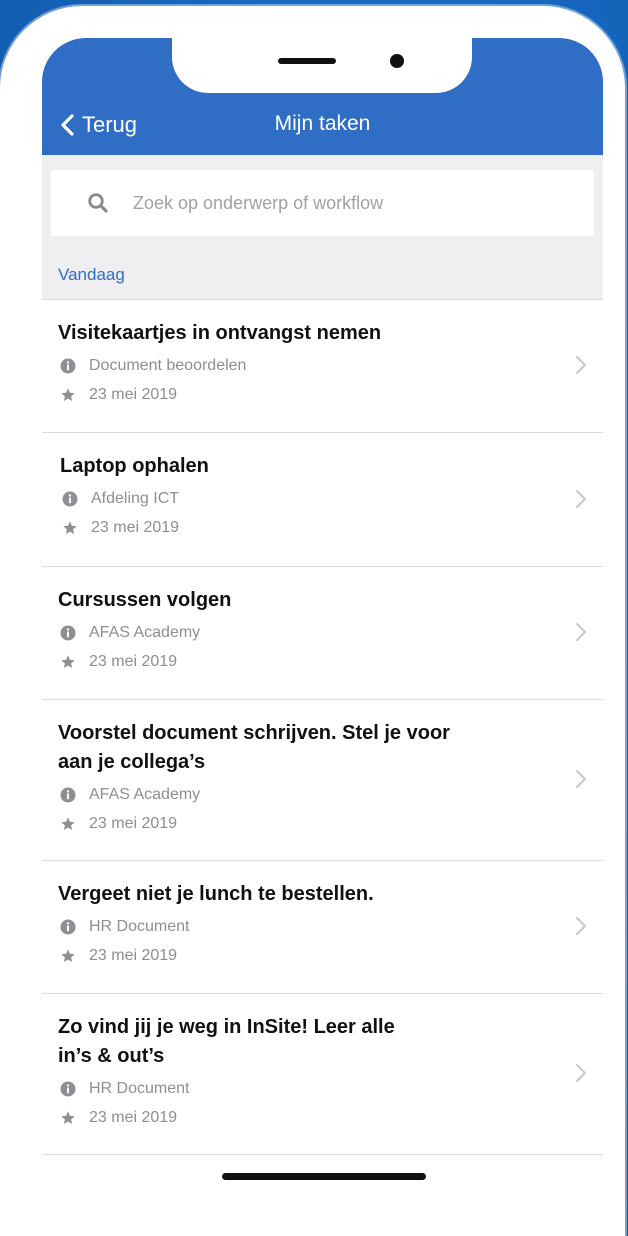 The width and height of the screenshot is (628, 1236). Describe the element at coordinates (216, 894) in the screenshot. I see `task-title: Vergeet niet je lunch te bestellen.` at that location.